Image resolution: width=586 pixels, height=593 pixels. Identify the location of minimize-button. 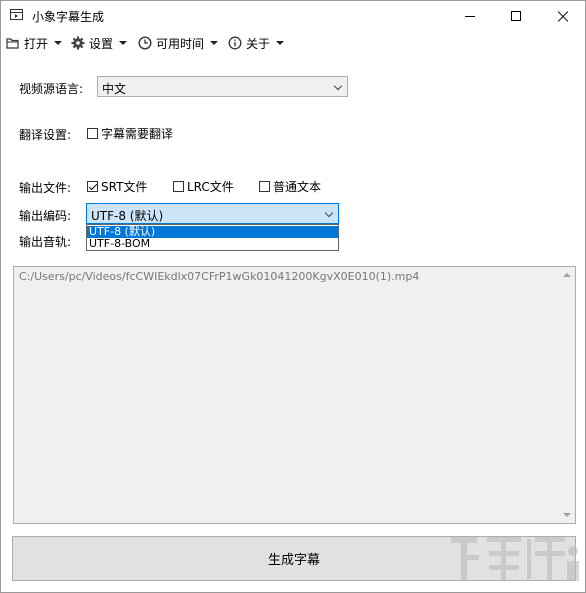
(470, 16).